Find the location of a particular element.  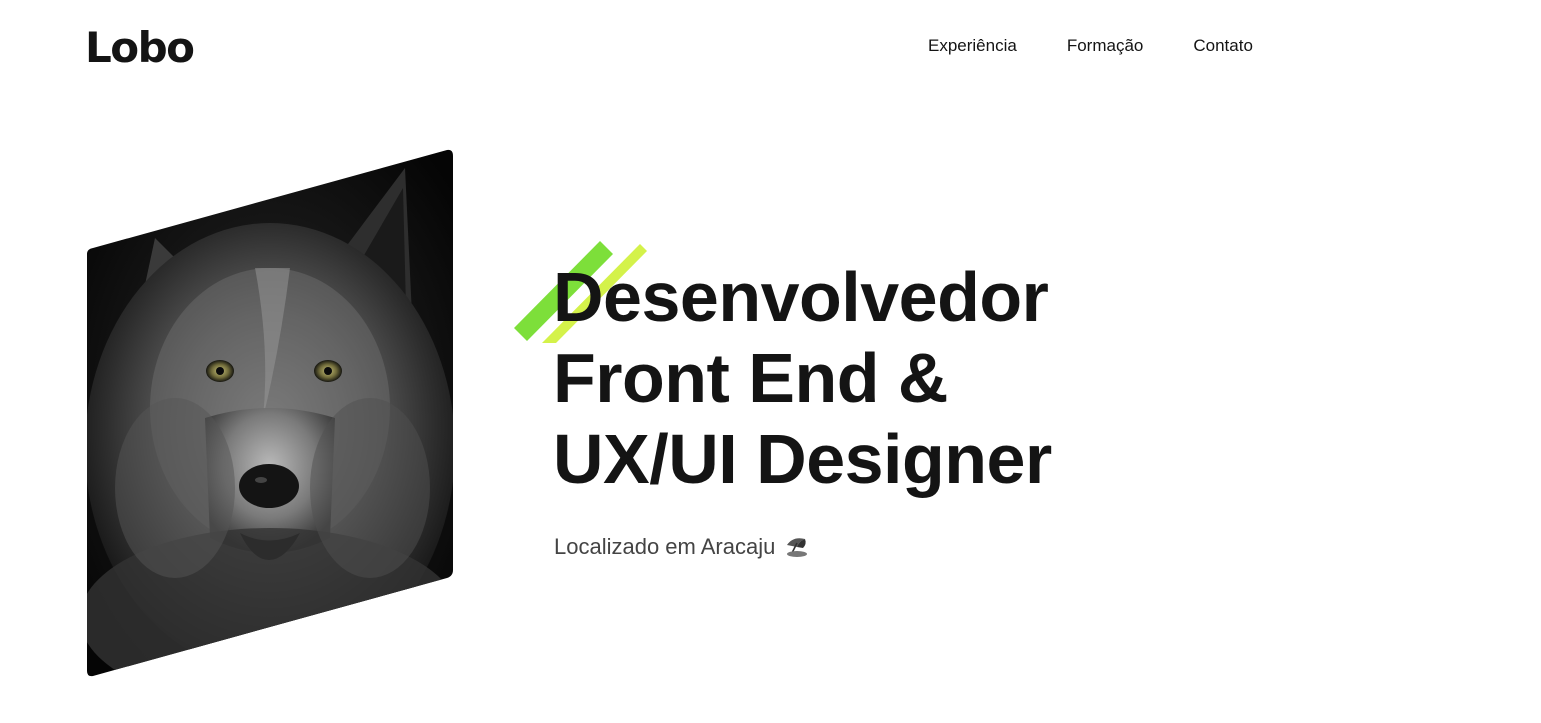

nav-link-experiencia: Experiência is located at coordinates (972, 46).